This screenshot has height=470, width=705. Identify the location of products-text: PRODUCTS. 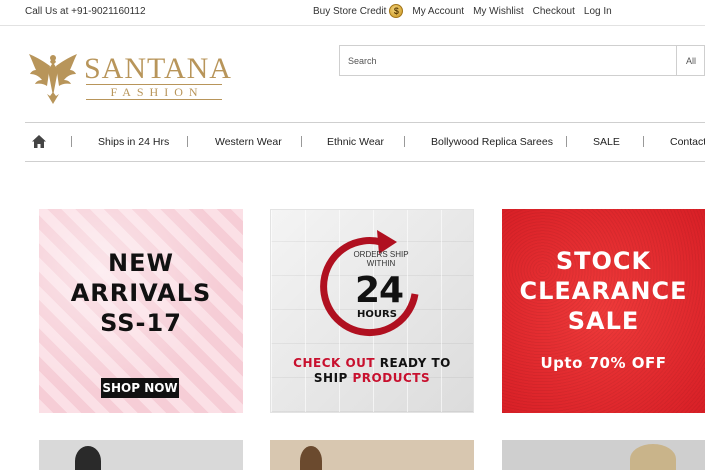
(391, 378).